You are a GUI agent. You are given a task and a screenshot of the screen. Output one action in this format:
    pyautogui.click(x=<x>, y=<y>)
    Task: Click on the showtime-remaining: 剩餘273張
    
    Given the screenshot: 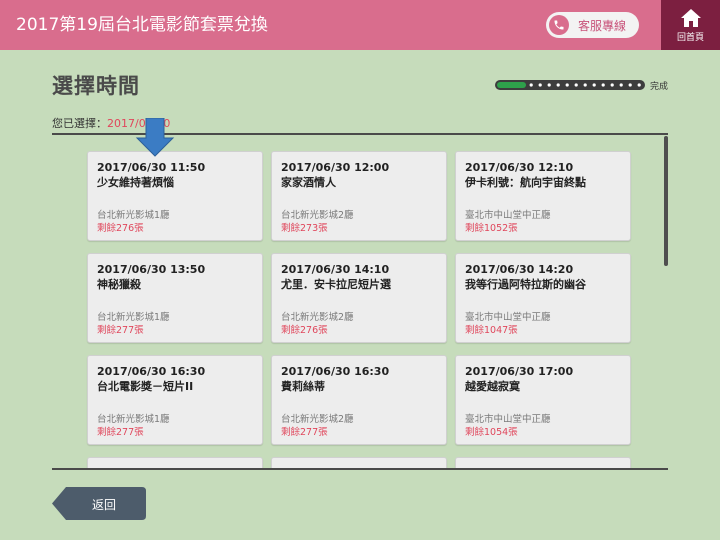 What is the action you would take?
    pyautogui.click(x=304, y=228)
    